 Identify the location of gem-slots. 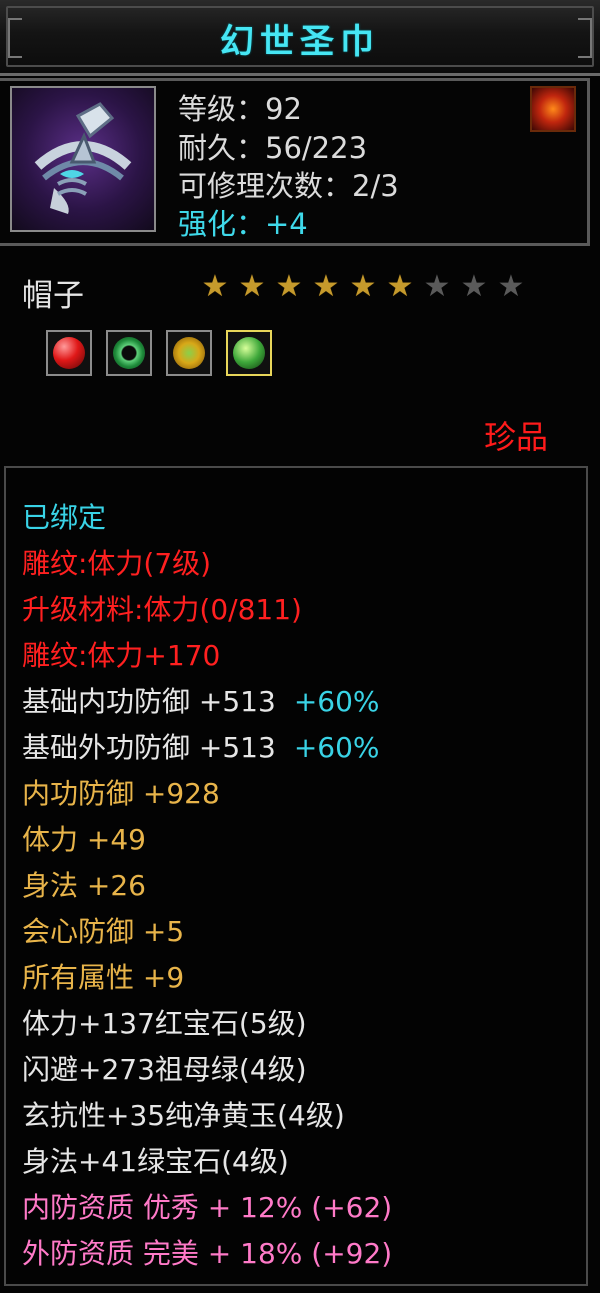
(159, 353).